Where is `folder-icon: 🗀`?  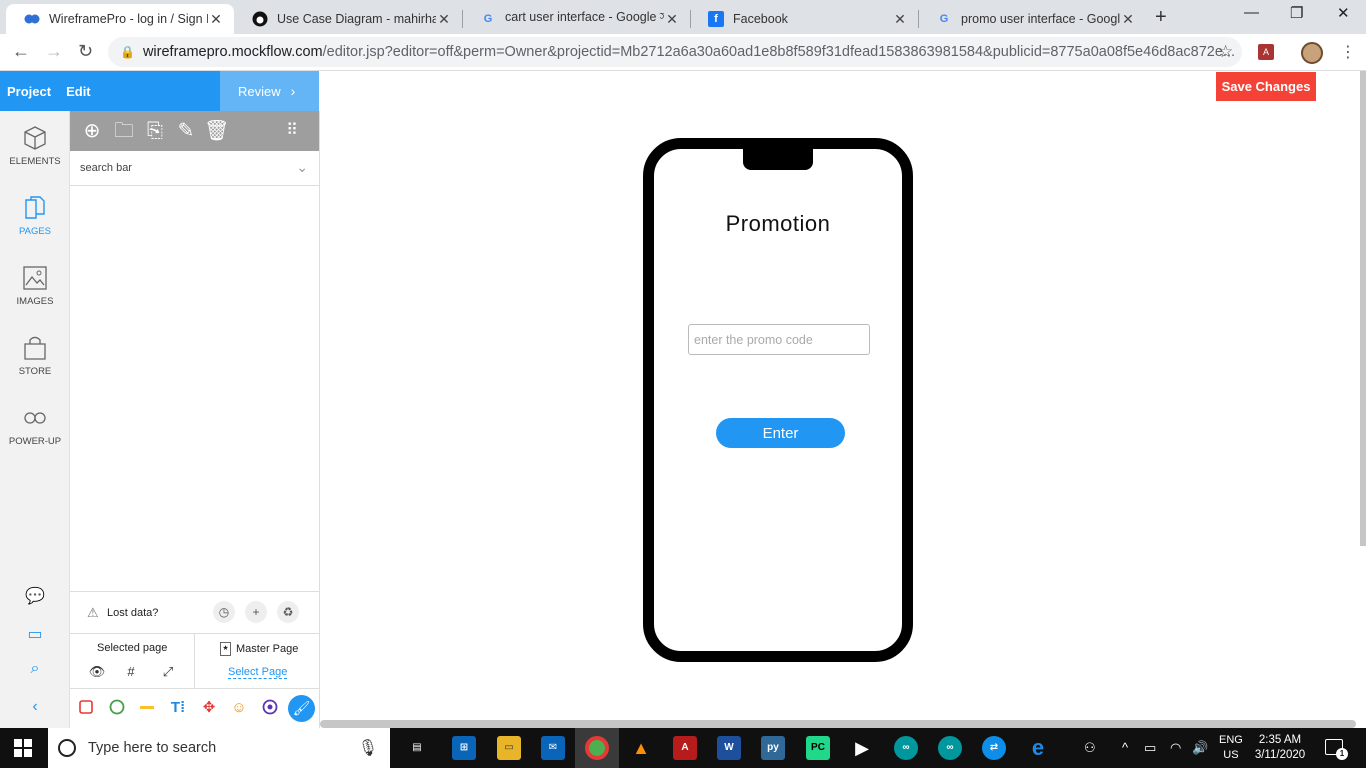 folder-icon: 🗀 is located at coordinates (124, 131).